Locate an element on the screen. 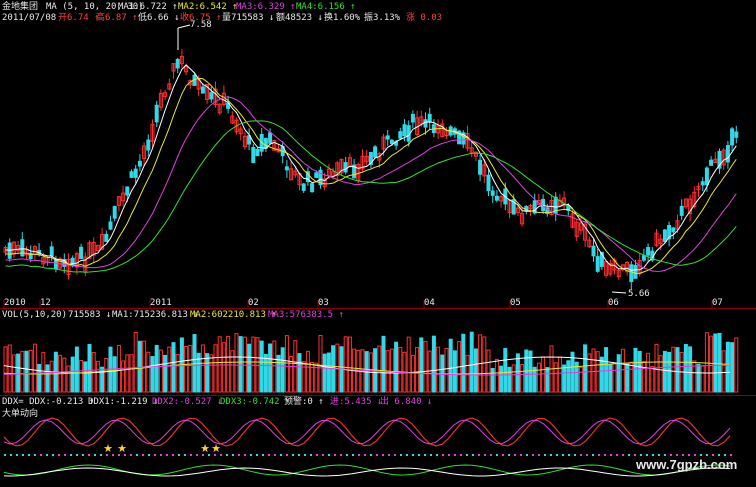 The width and height of the screenshot is (756, 487). ddx1-value: DDX1:-1.219 ↓ is located at coordinates (123, 402).